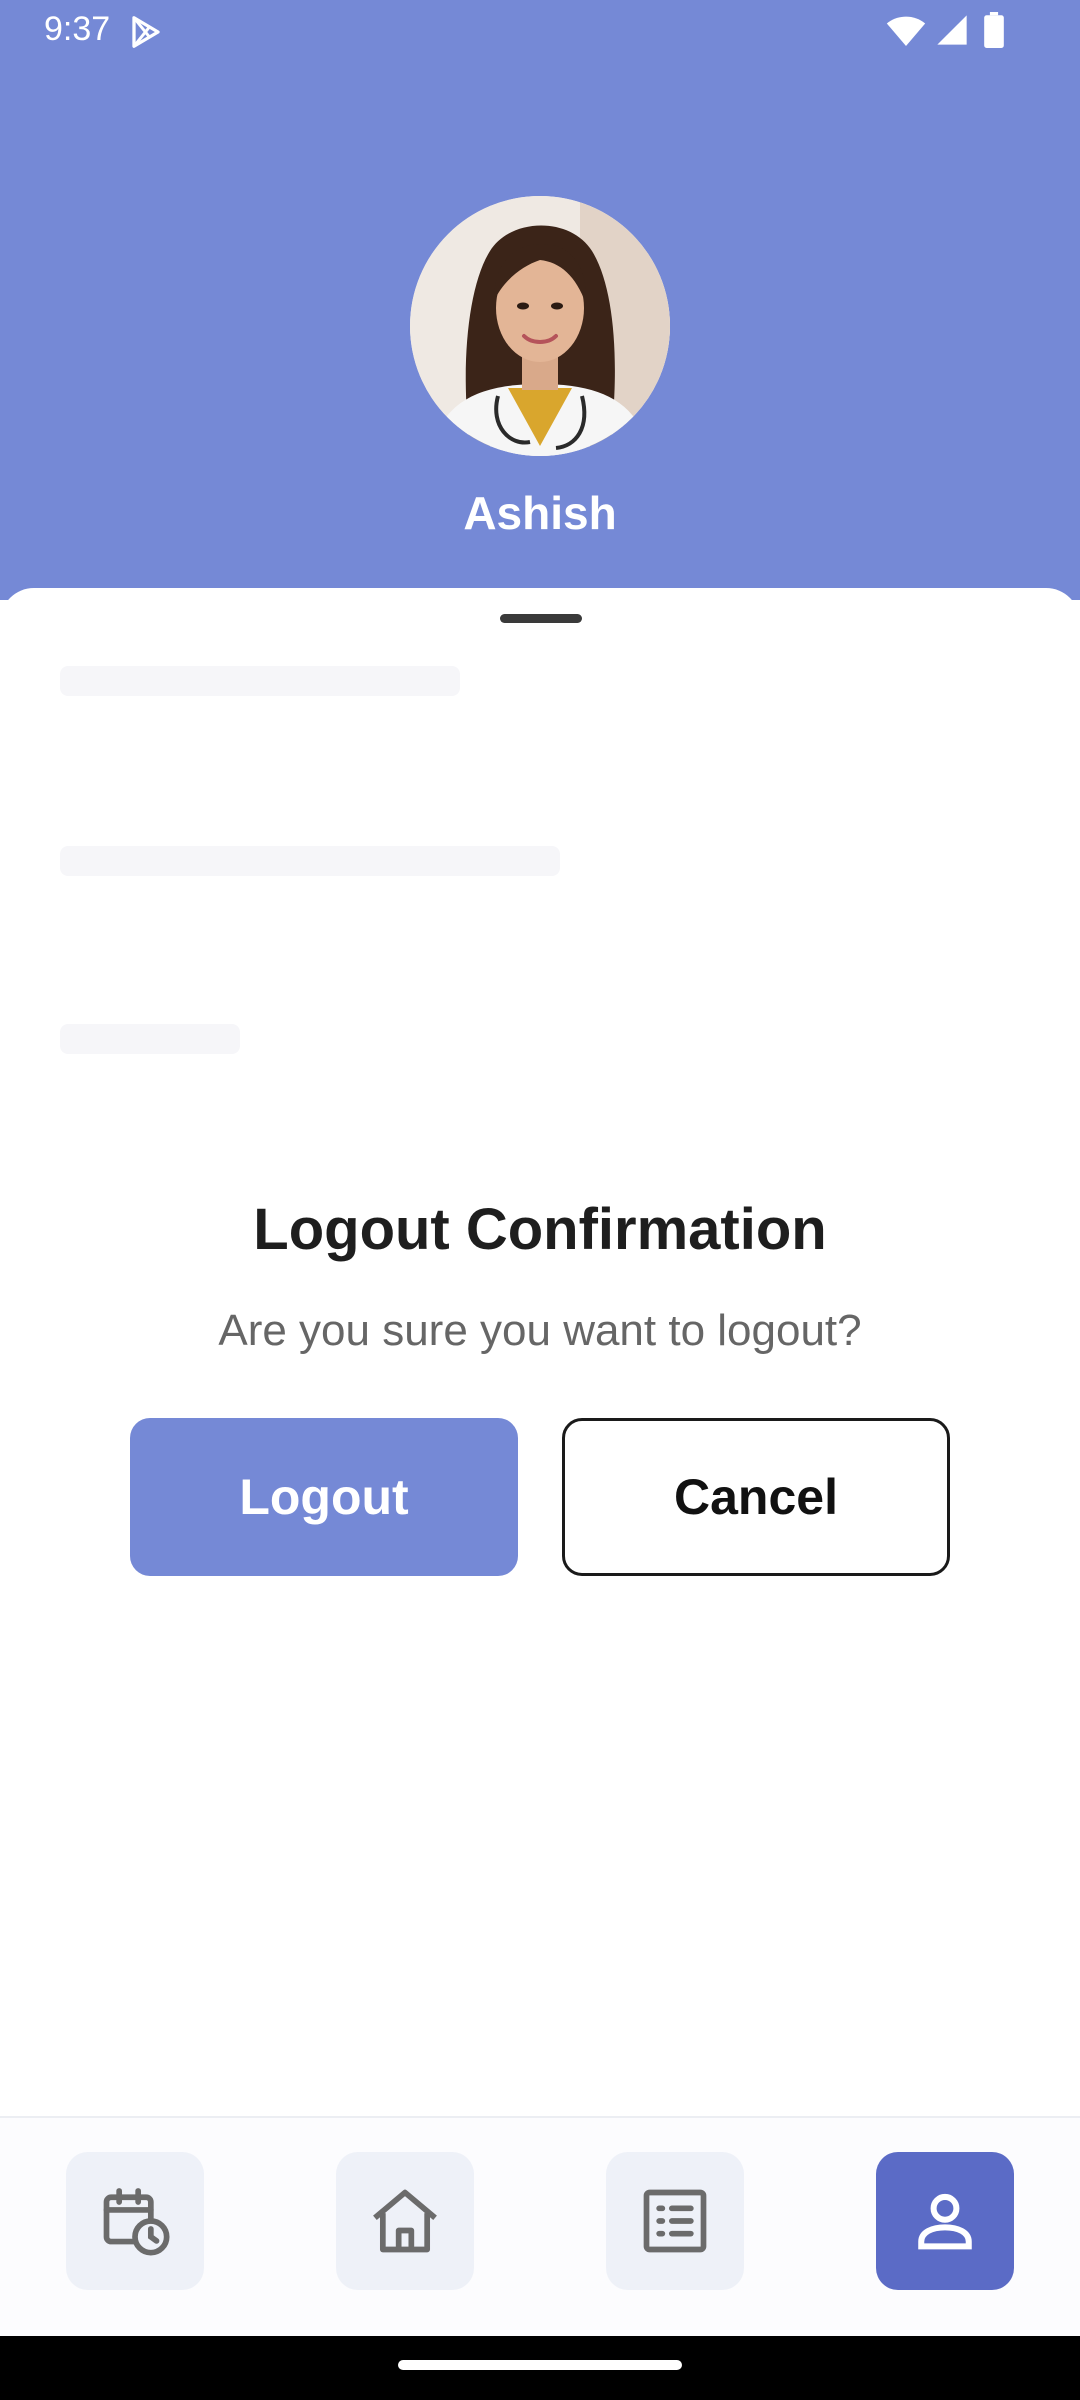 This screenshot has width=1080, height=2400. I want to click on bottom-navigation, so click(540, 2226).